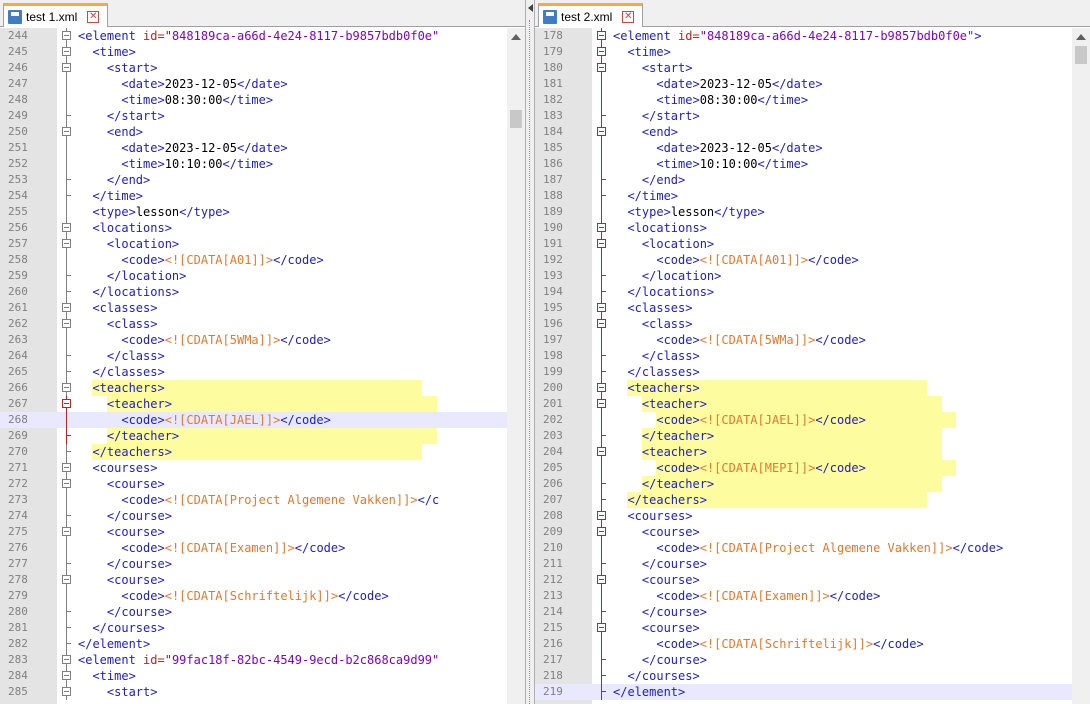 The image size is (1090, 704). Describe the element at coordinates (812, 612) in the screenshot. I see `code-line: 214 </course>` at that location.